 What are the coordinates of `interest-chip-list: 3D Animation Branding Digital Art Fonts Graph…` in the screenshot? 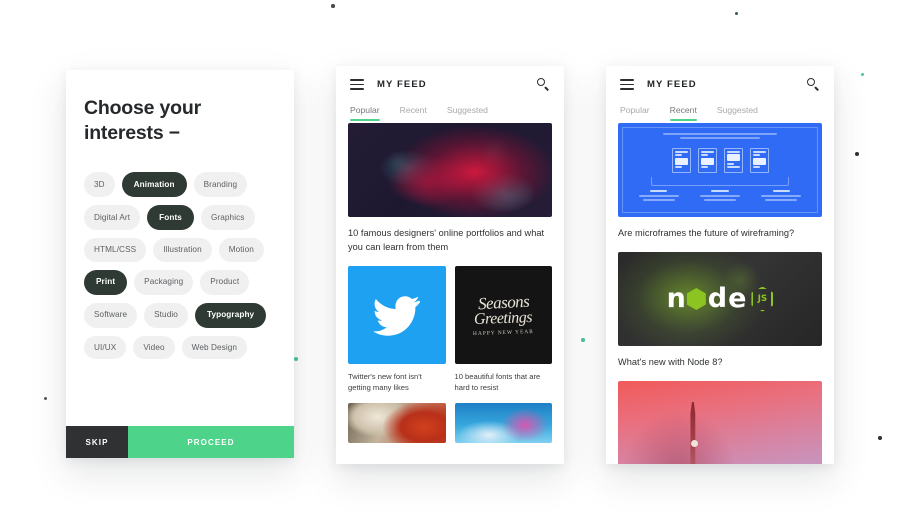 It's located at (180, 266).